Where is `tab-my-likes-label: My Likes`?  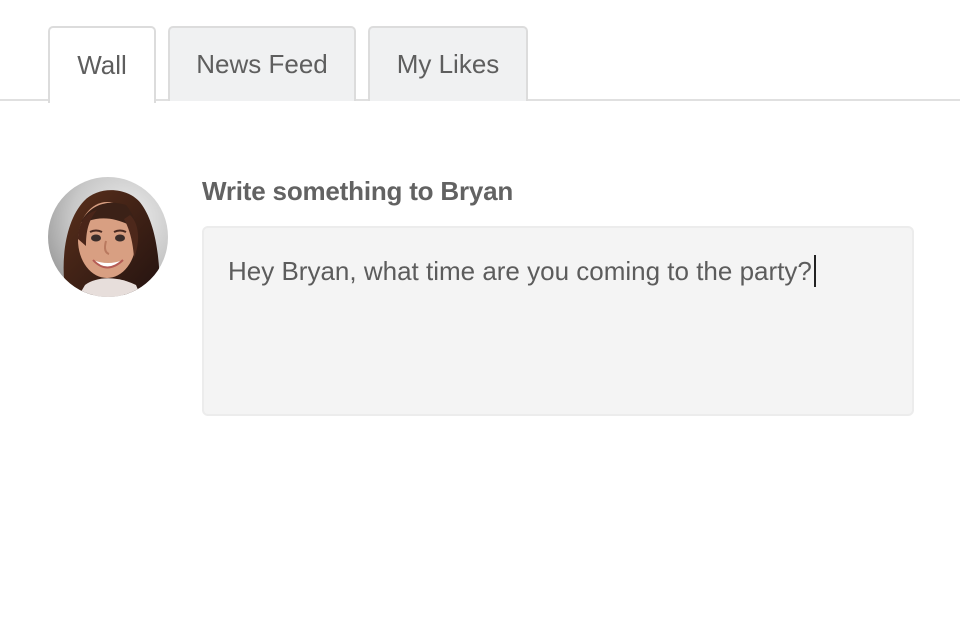
tab-my-likes-label: My Likes is located at coordinates (448, 64).